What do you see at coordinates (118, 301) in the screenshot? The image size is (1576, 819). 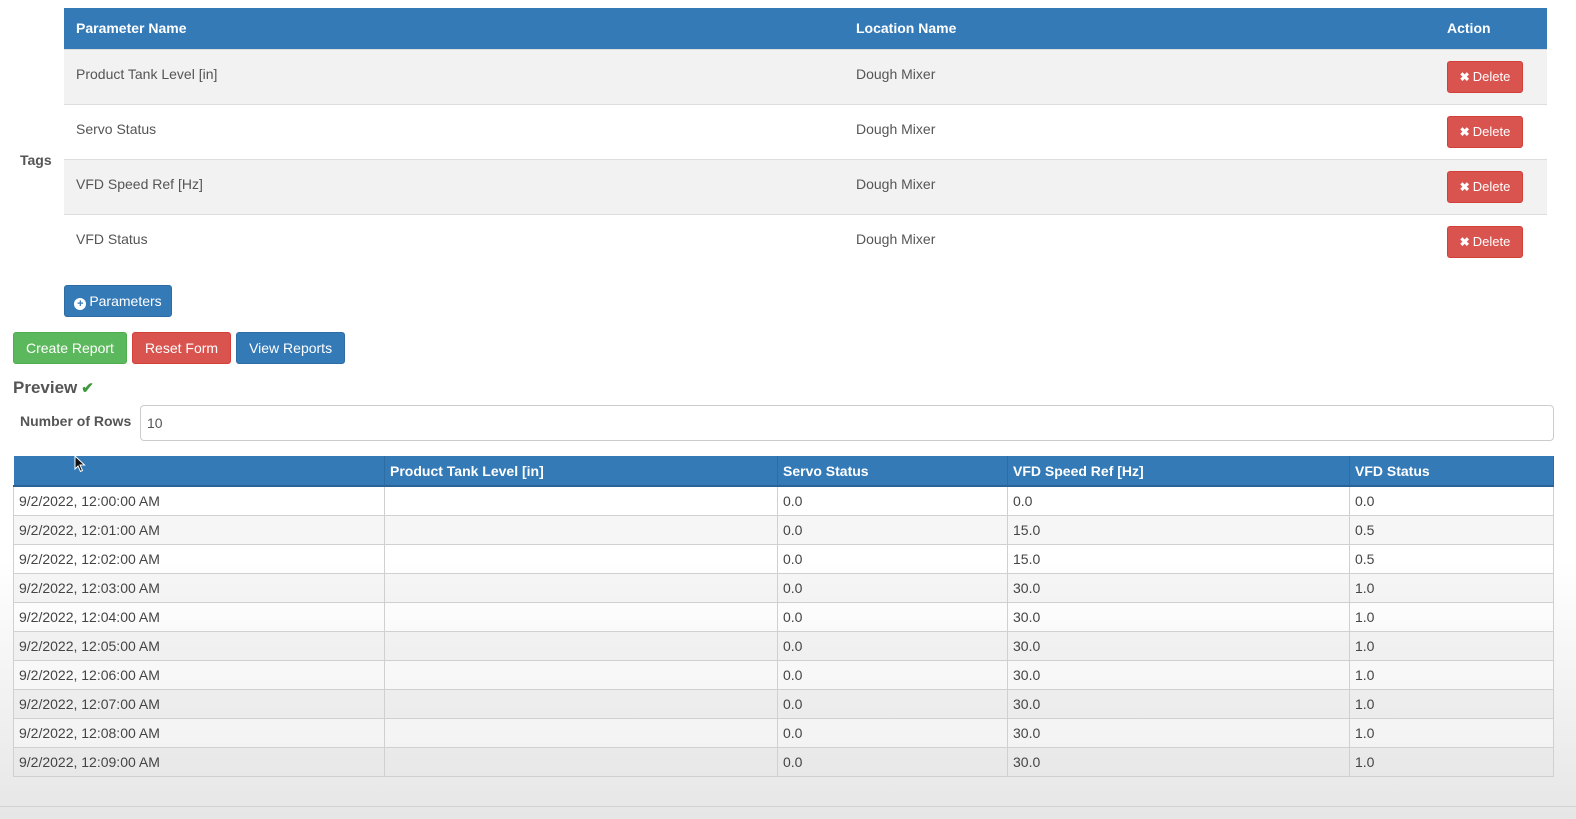 I see `add-parameters-button: + Parameters` at bounding box center [118, 301].